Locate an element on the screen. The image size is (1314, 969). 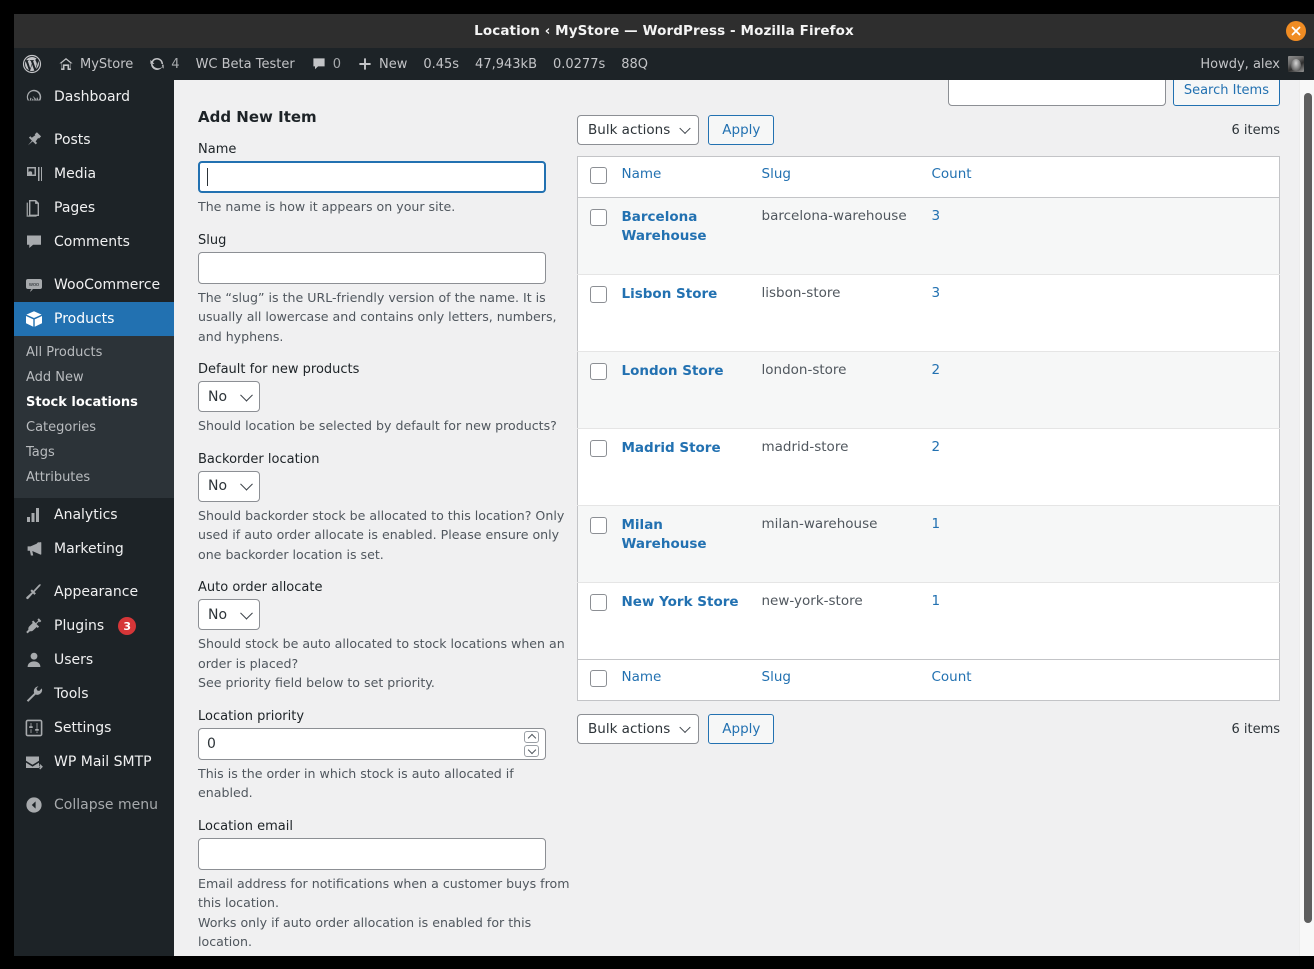
search-input is located at coordinates (1056, 93).